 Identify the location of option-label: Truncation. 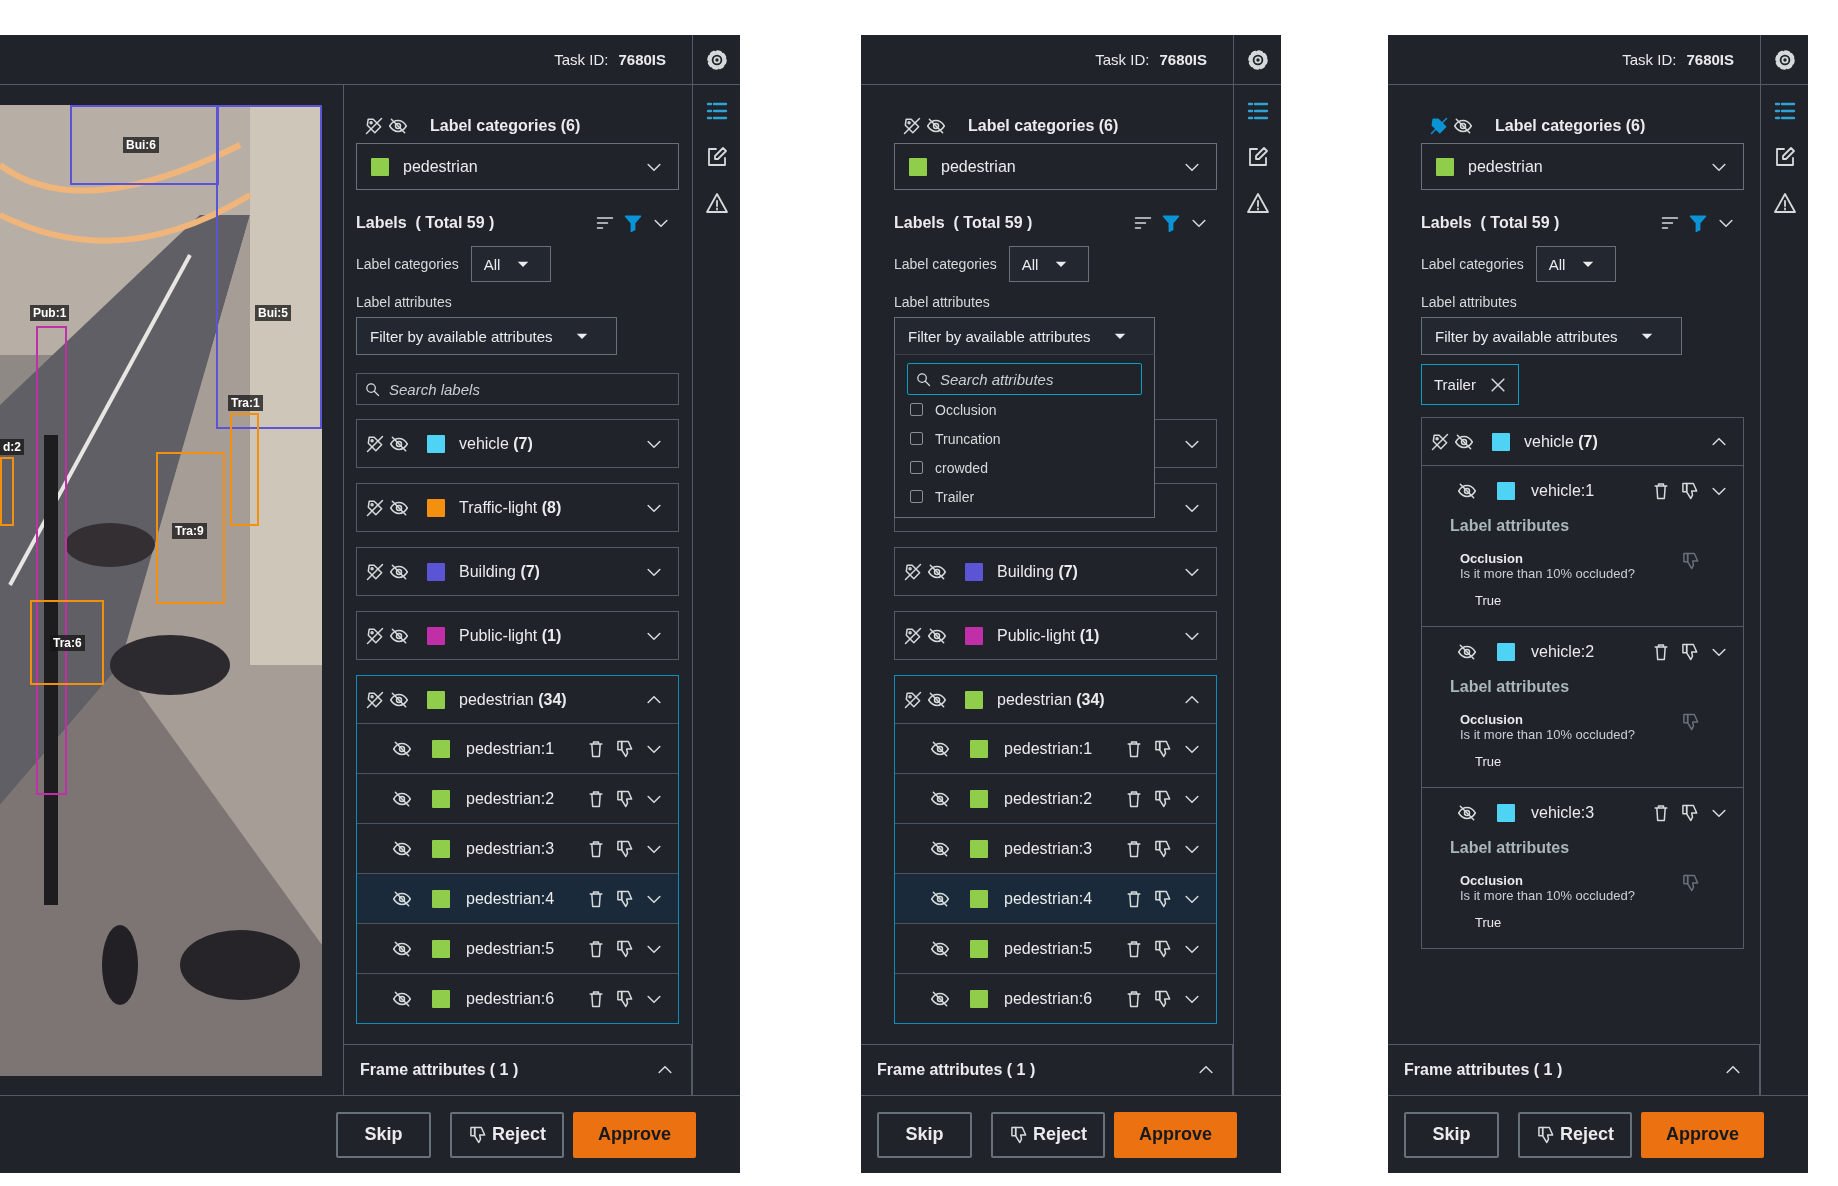
(968, 438).